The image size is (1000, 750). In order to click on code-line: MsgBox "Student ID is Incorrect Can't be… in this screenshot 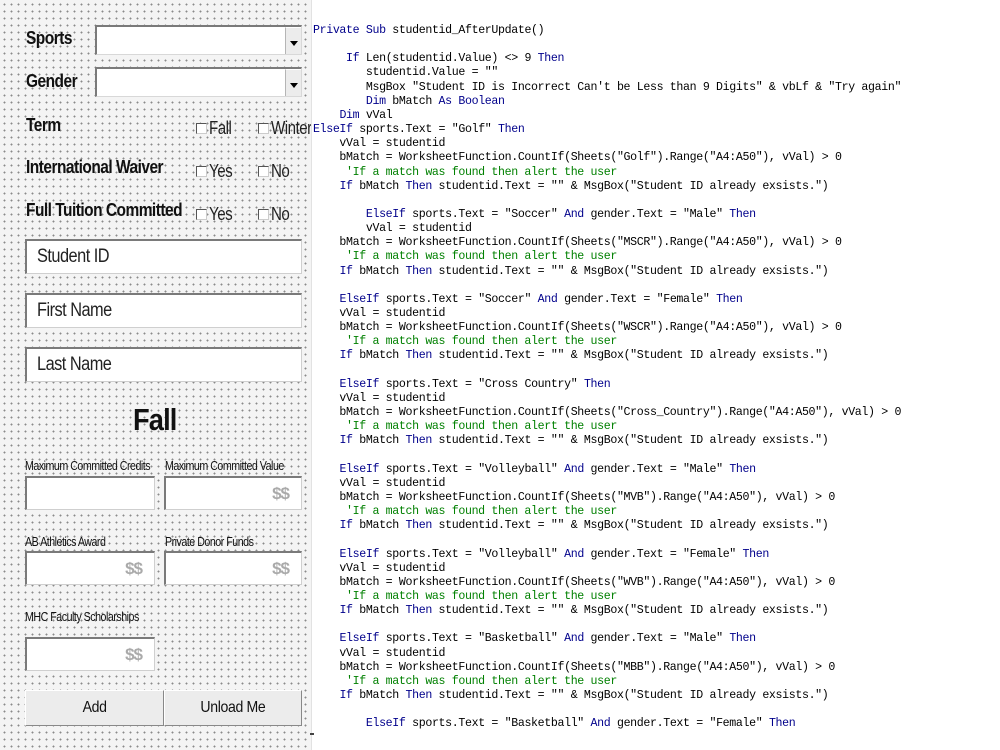, I will do `click(607, 87)`.